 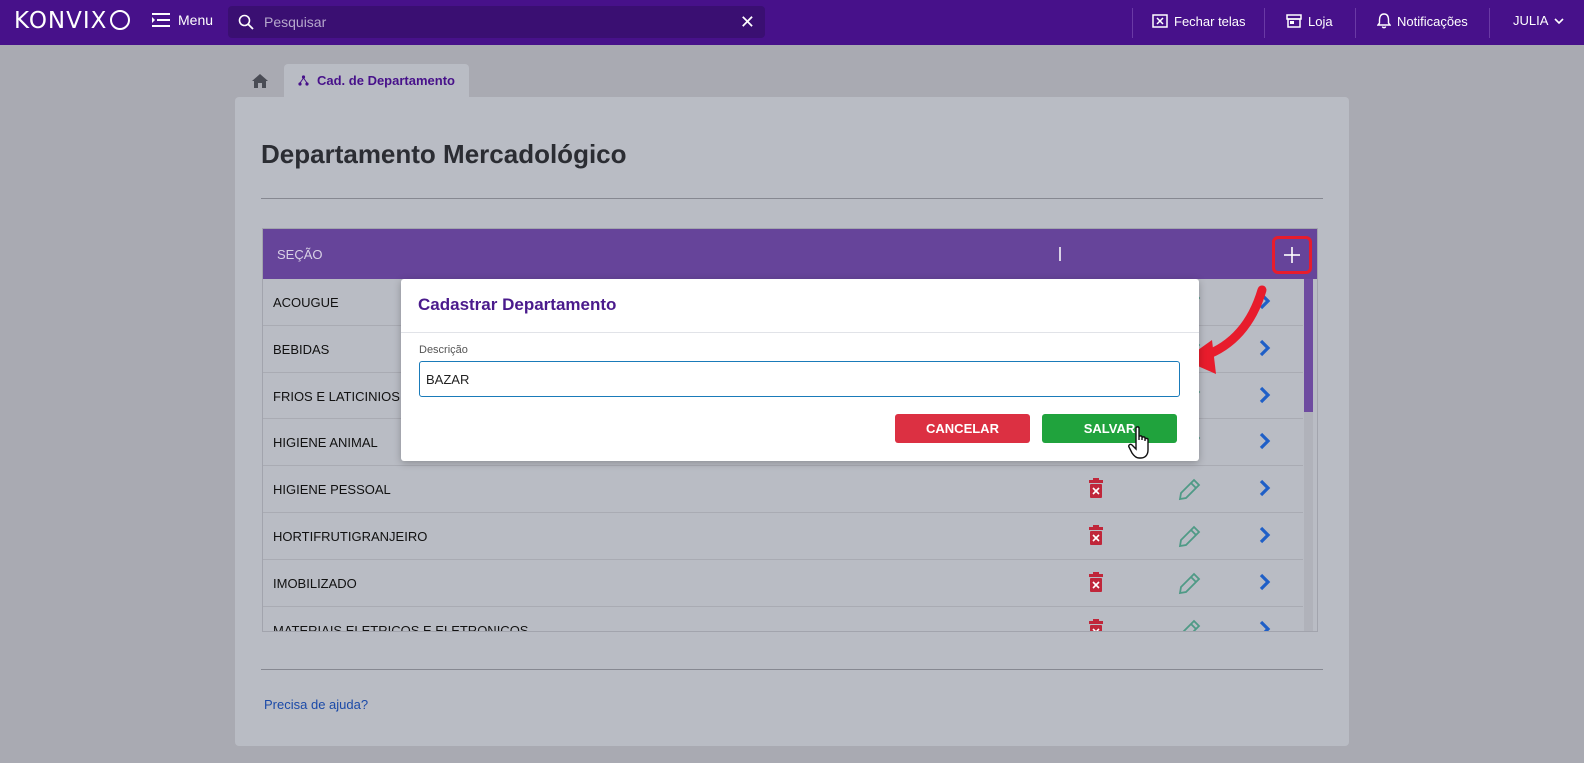 I want to click on table-scrollbar, so click(x=1308, y=455).